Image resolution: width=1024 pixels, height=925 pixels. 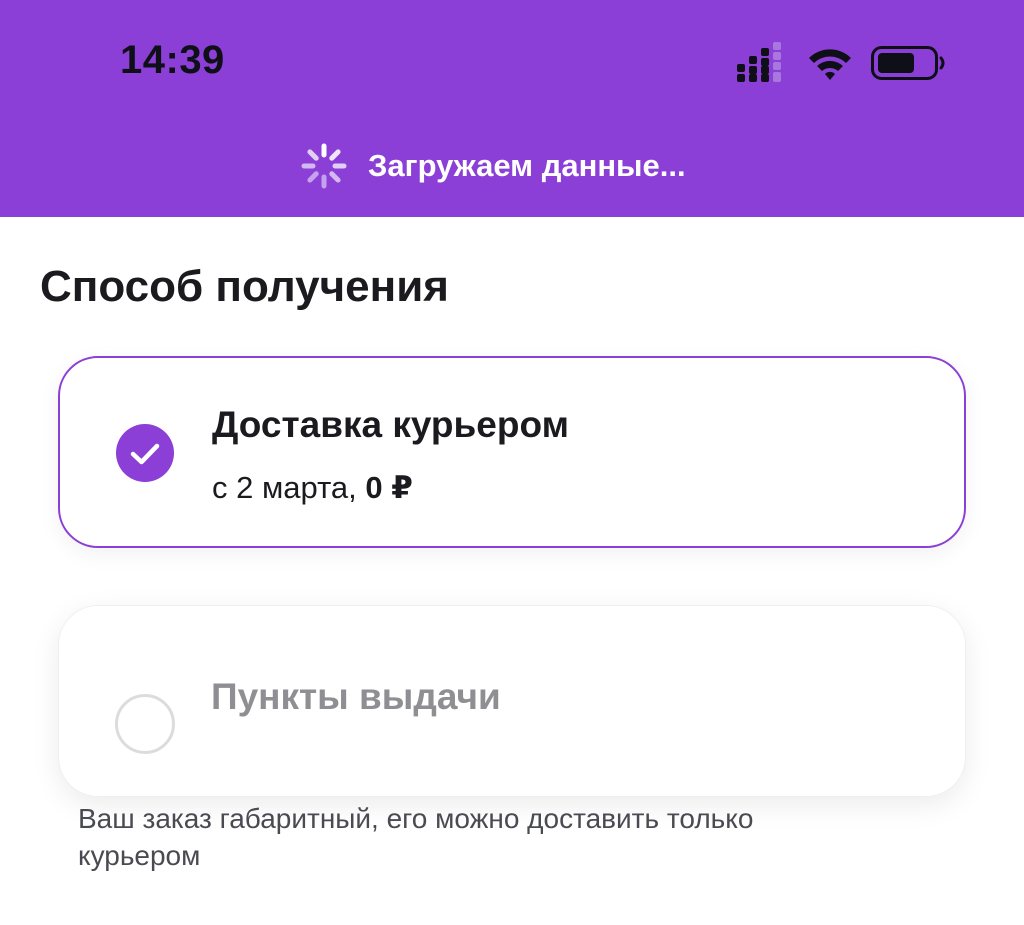 I want to click on delivery-date: с 2 марта,, so click(x=284, y=487).